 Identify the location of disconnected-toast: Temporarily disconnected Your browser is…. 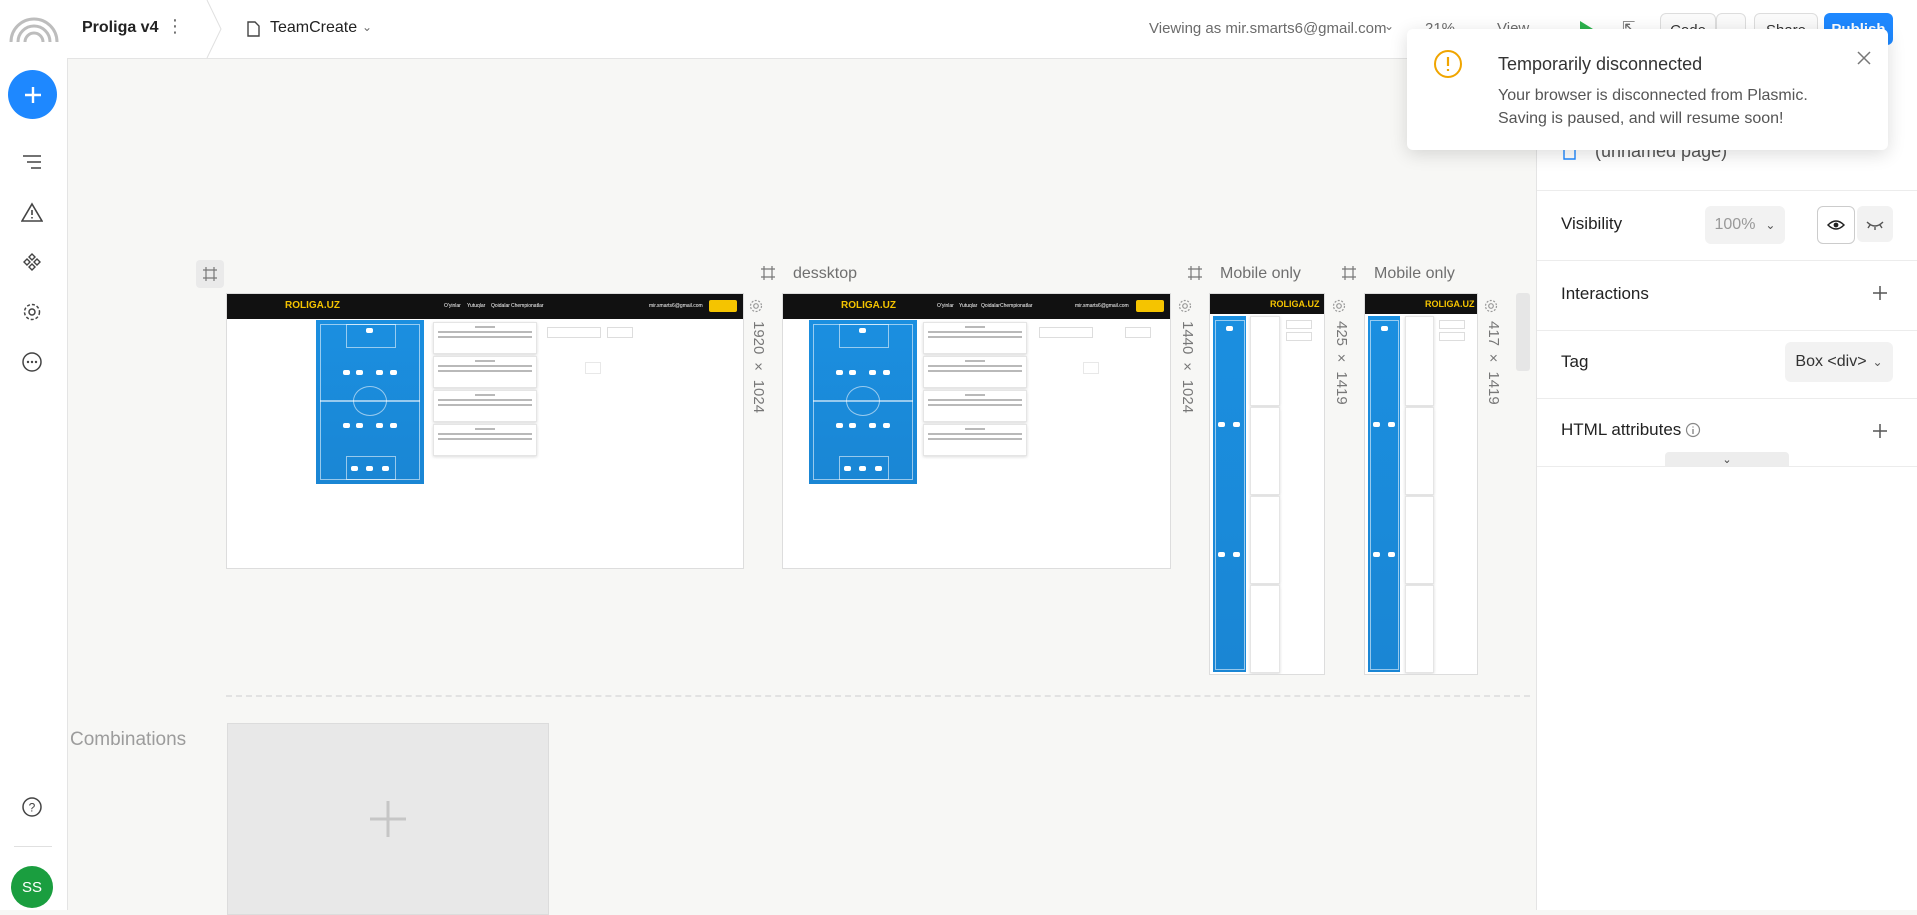
(1647, 89).